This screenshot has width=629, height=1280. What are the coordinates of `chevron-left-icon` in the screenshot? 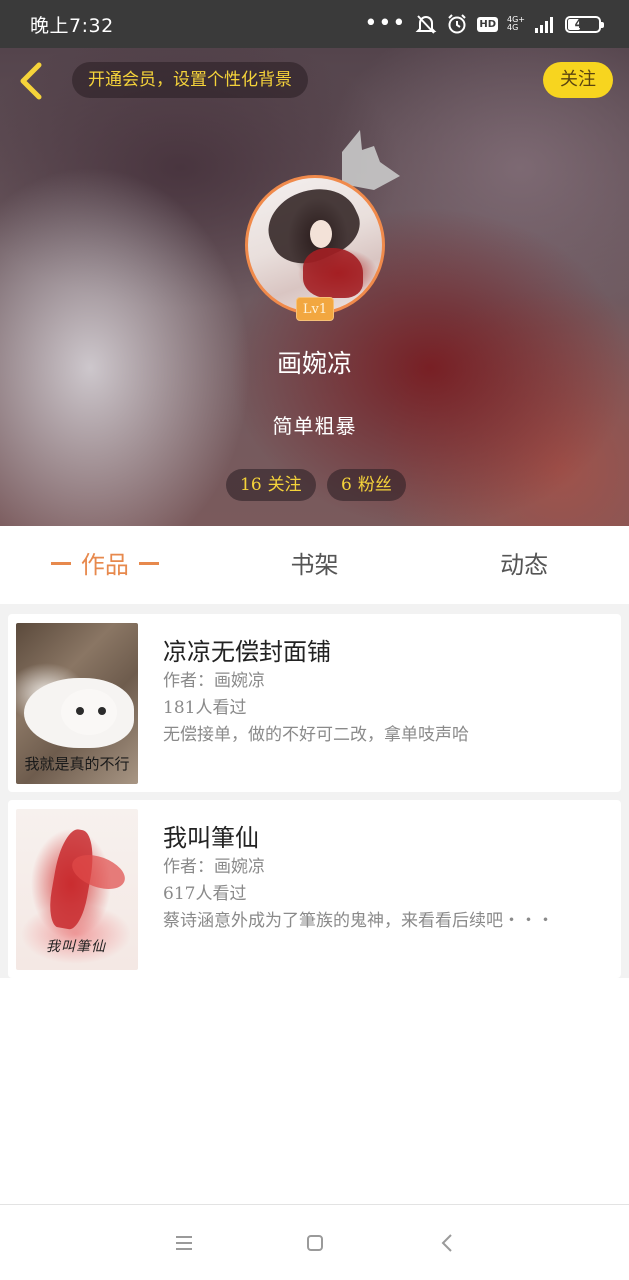 It's located at (31, 81).